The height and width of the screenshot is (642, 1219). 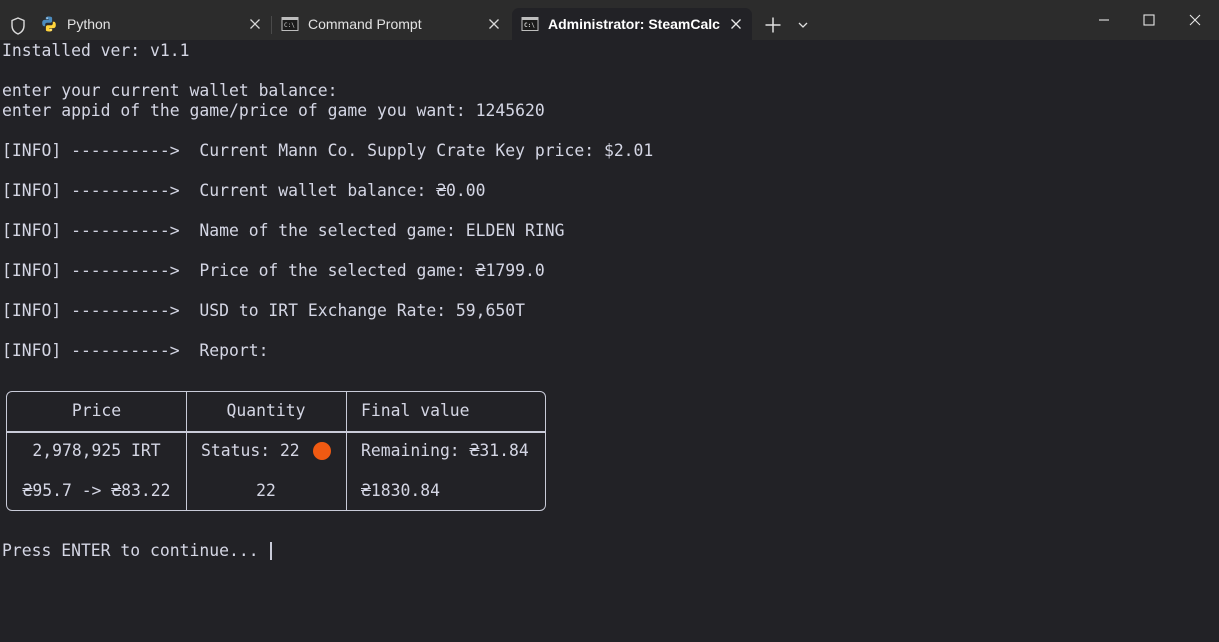 What do you see at coordinates (271, 551) in the screenshot?
I see `text-cursor` at bounding box center [271, 551].